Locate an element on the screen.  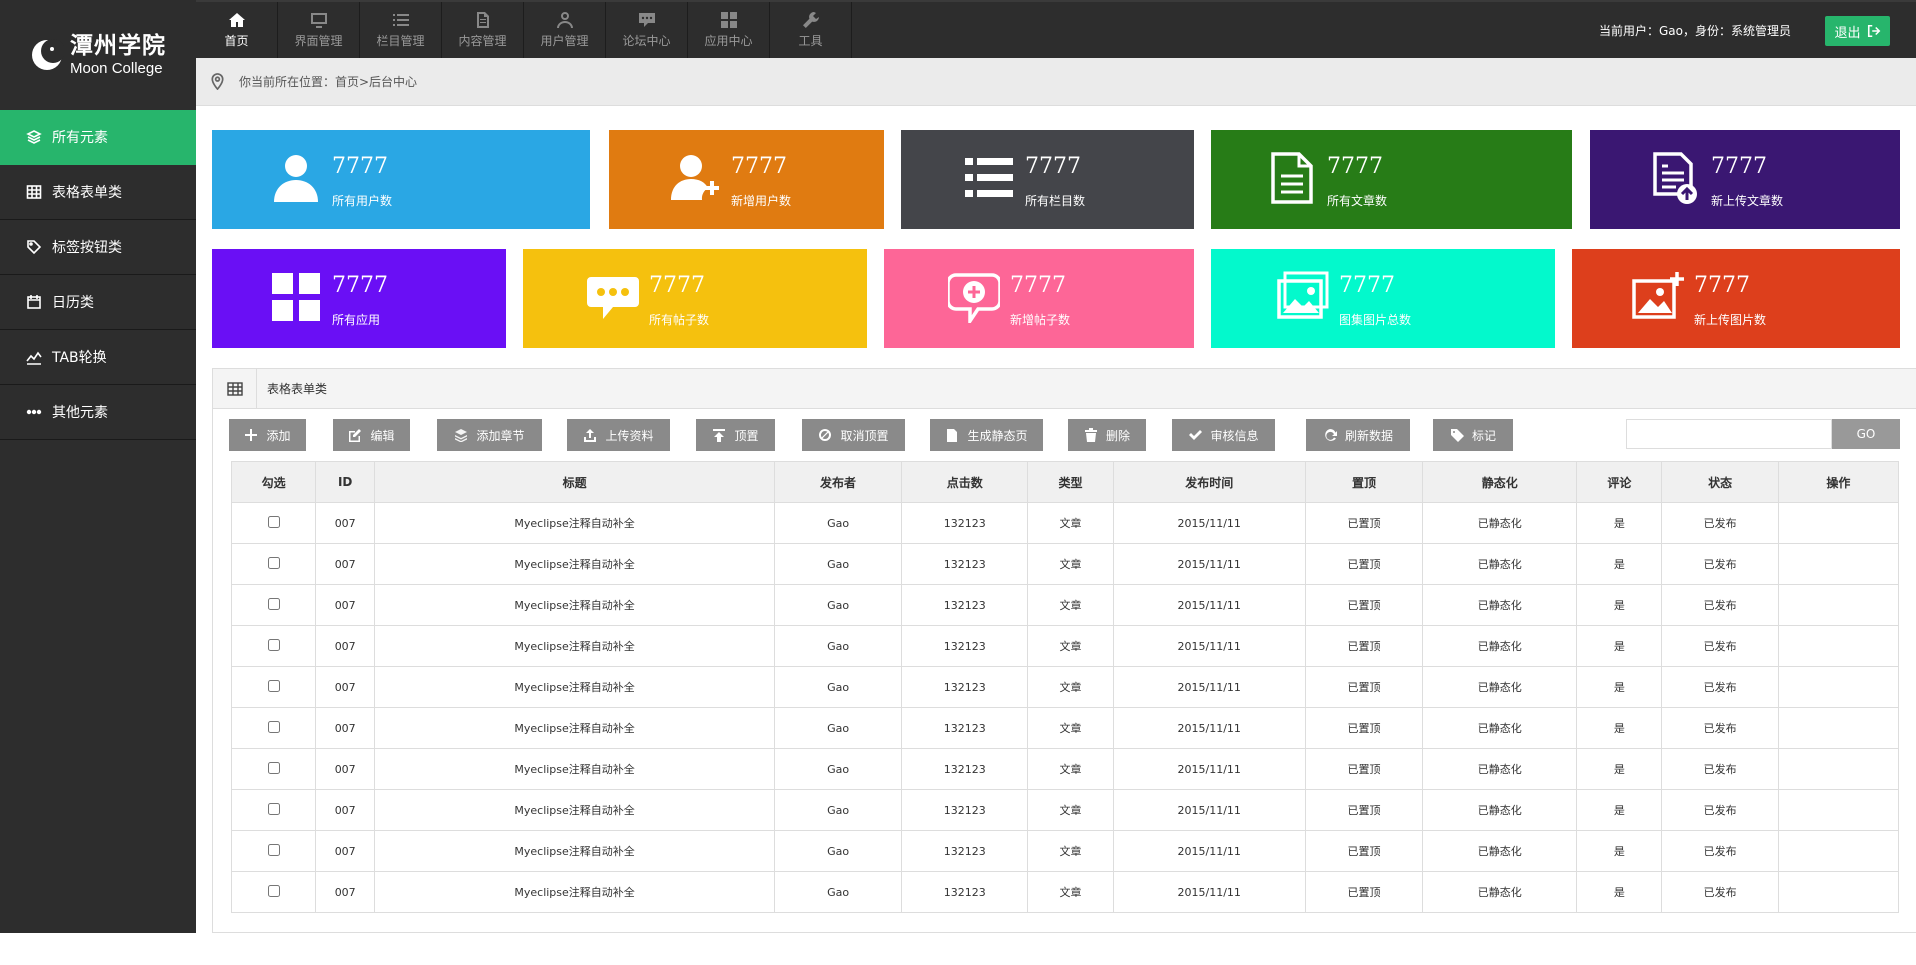
nav-item-2: 栏目管理 is located at coordinates (401, 30).